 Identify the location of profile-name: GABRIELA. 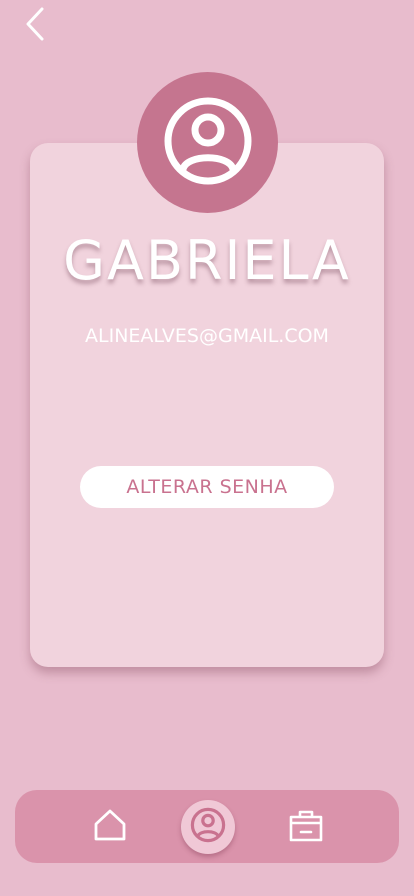
(207, 260).